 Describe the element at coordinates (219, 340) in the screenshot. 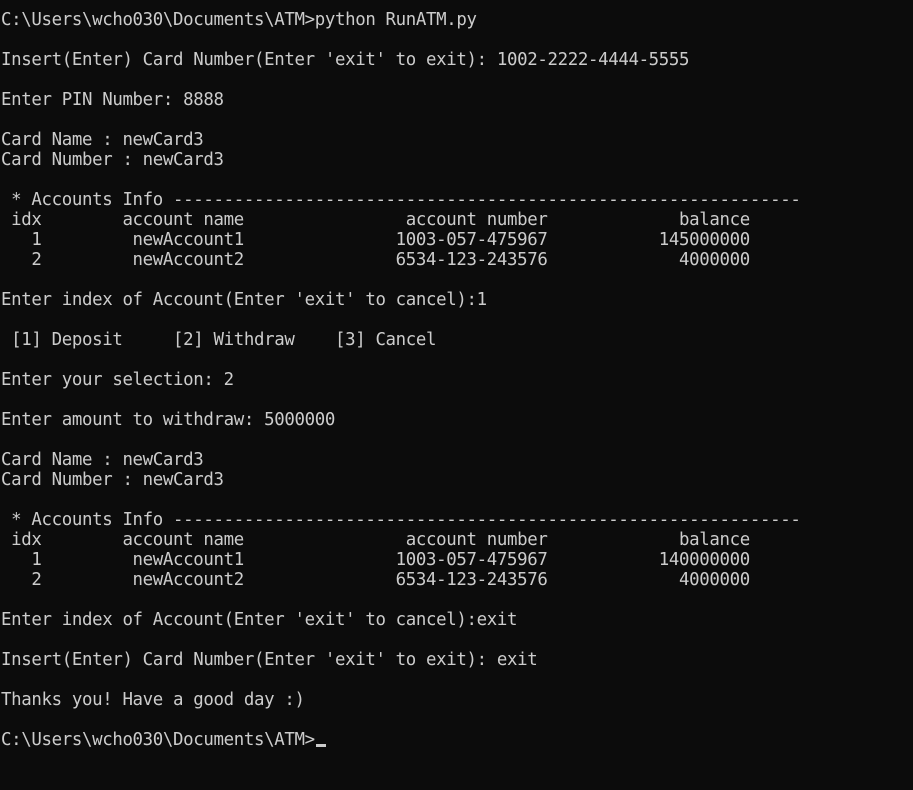

I see `terminal-line-menu-options: [1] Deposit [2] Withdraw [3] Cancel` at that location.